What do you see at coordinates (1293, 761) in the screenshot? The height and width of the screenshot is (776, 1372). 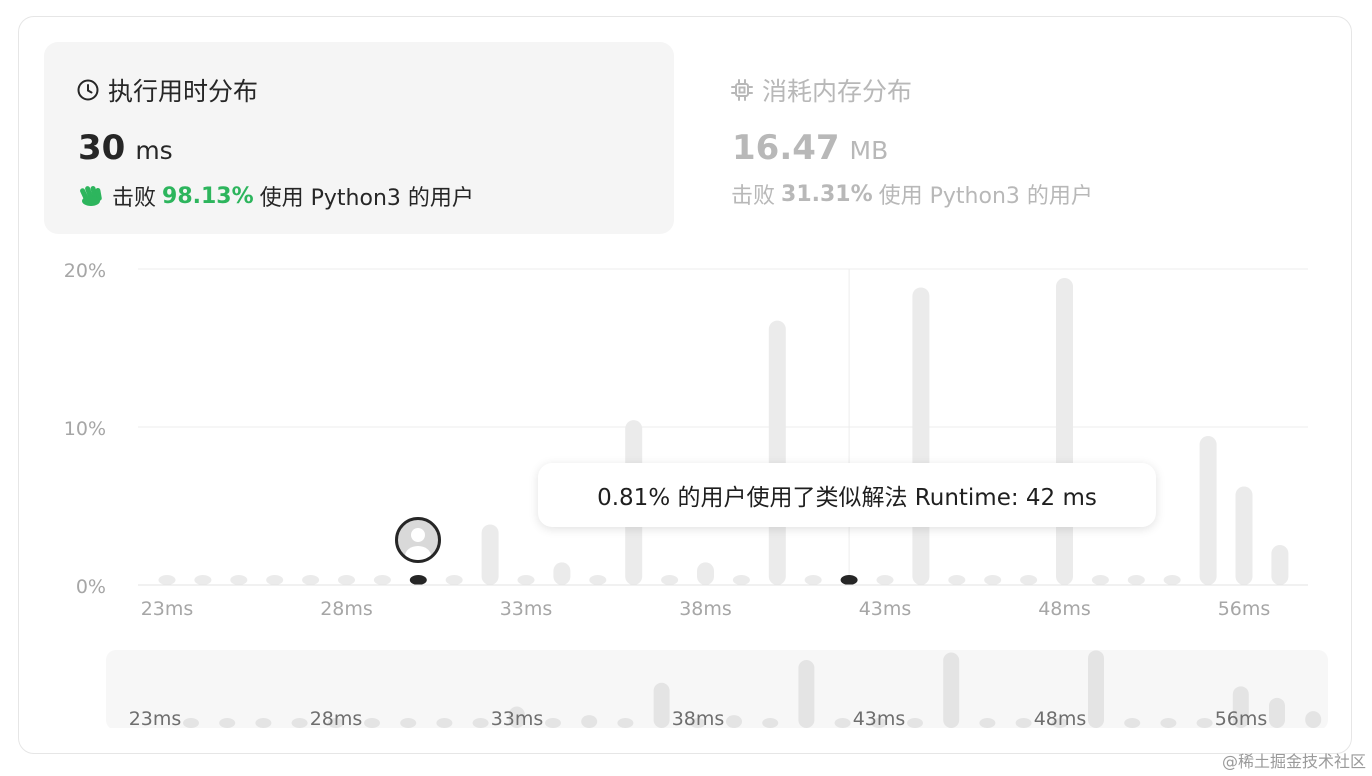 I see `watermark: @稀土掘金技术社区` at bounding box center [1293, 761].